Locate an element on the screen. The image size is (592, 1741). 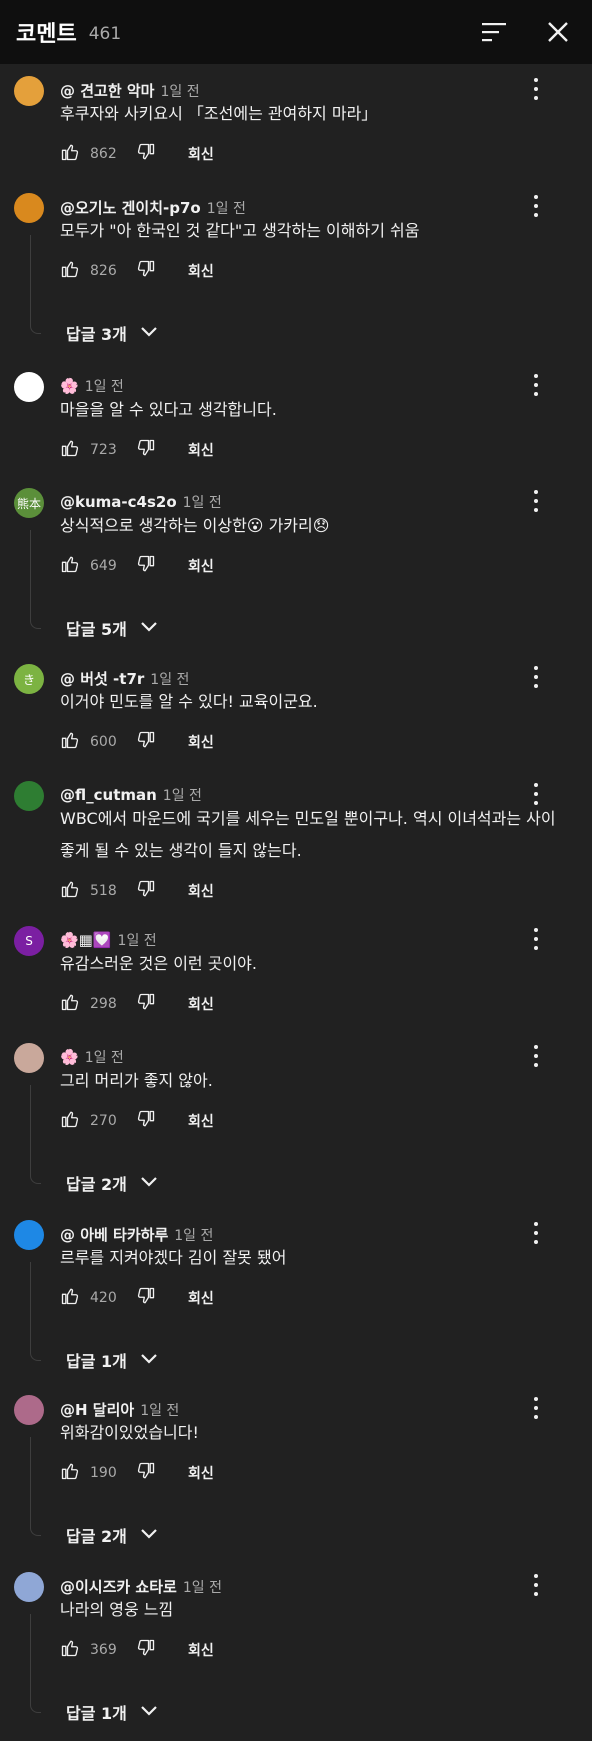
avatar: 熊本 is located at coordinates (29, 503).